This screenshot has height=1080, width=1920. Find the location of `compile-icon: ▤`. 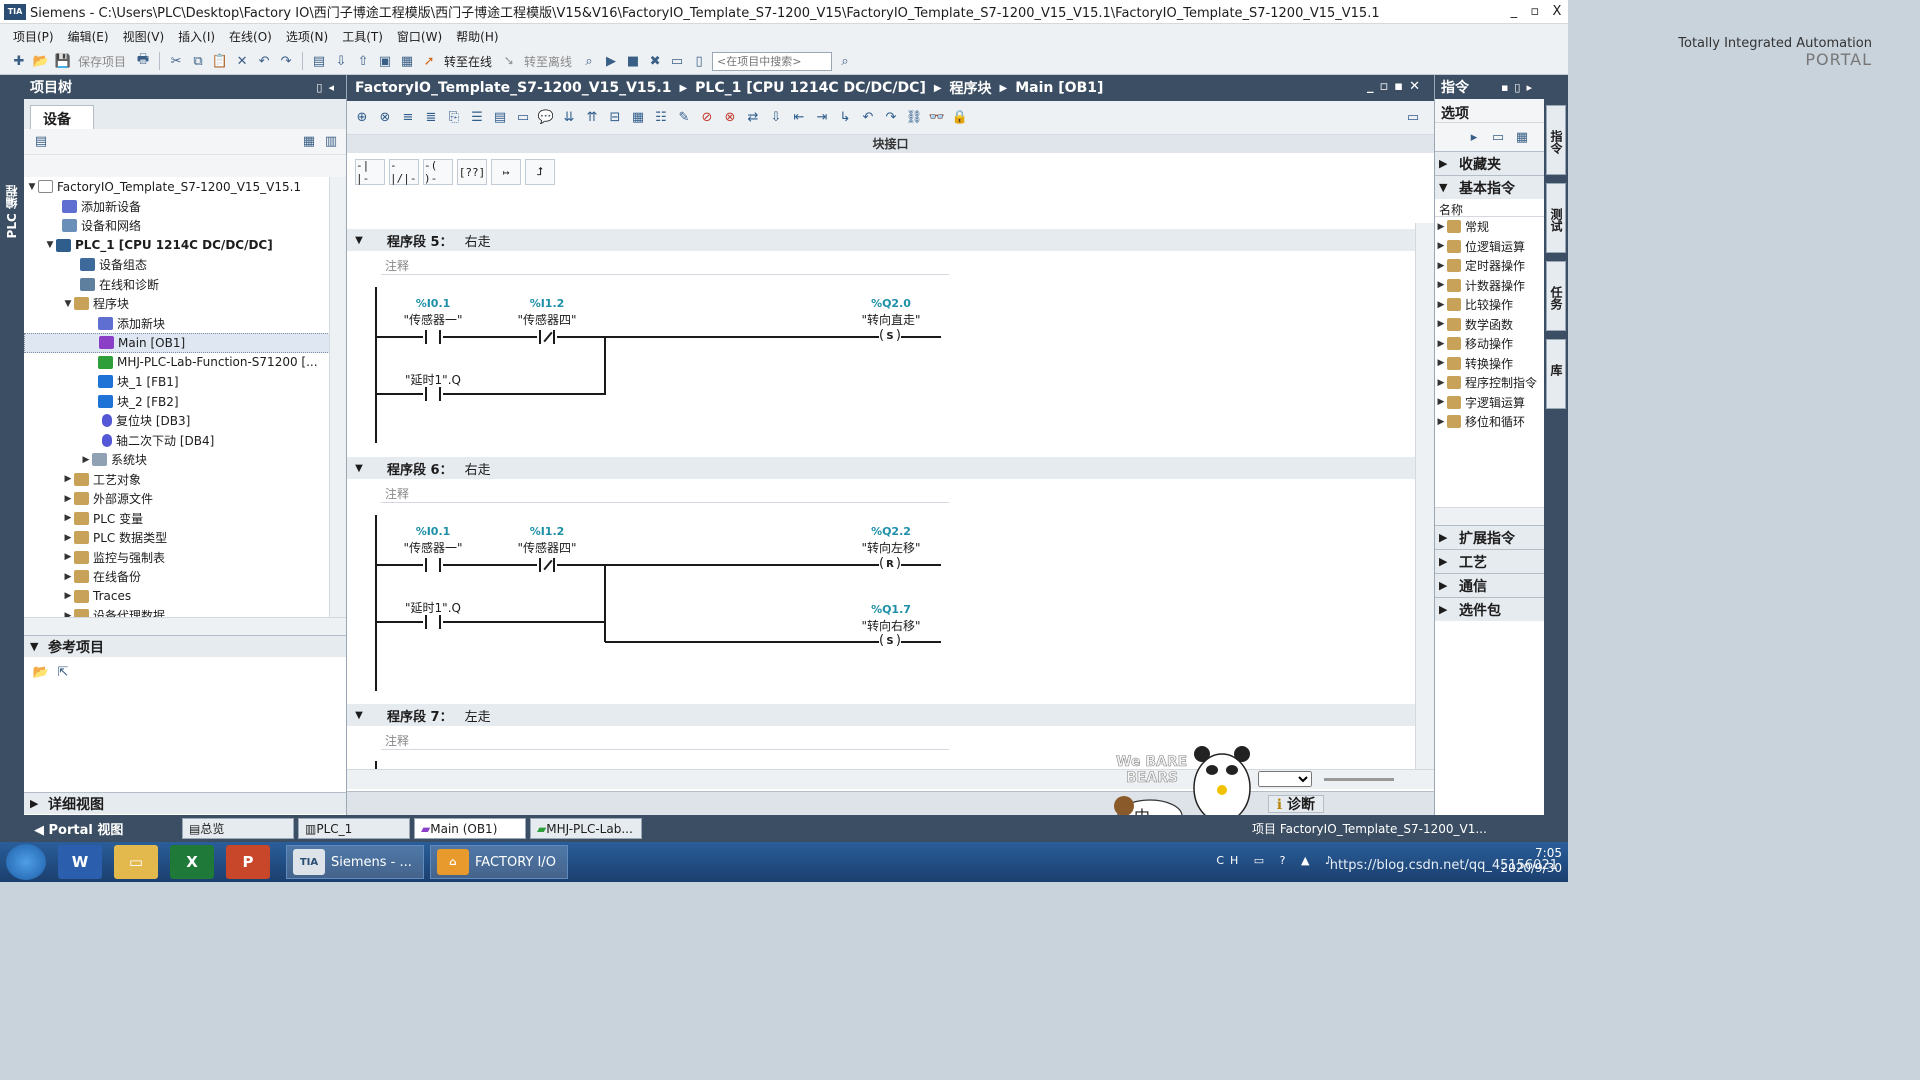

compile-icon: ▤ is located at coordinates (319, 61).